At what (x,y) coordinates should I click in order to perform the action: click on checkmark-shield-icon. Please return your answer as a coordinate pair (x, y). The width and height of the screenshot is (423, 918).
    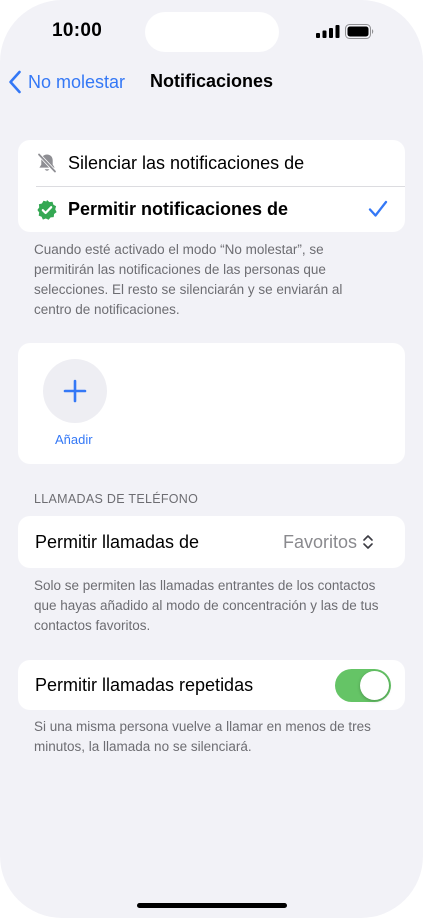
    Looking at the image, I should click on (47, 209).